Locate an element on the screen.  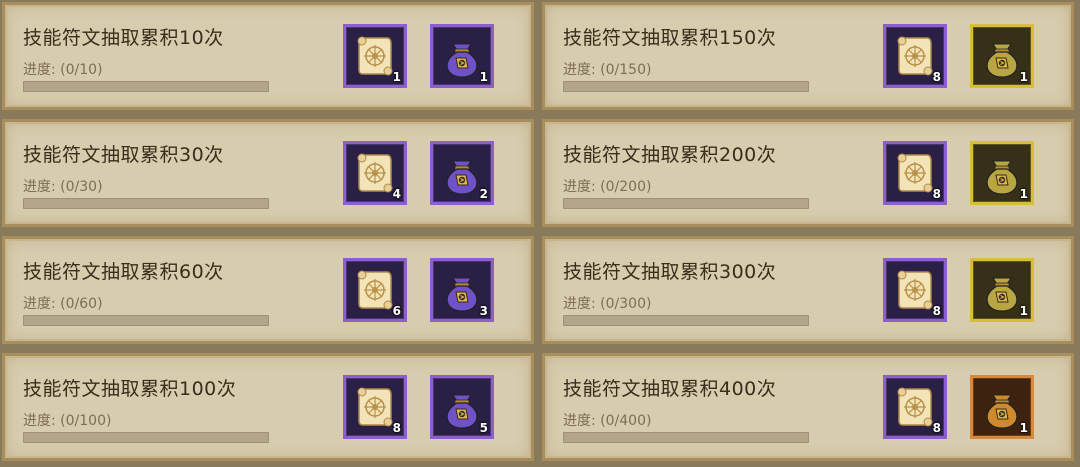
task-title: 技能符文抽取累积60次 is located at coordinates (123, 272).